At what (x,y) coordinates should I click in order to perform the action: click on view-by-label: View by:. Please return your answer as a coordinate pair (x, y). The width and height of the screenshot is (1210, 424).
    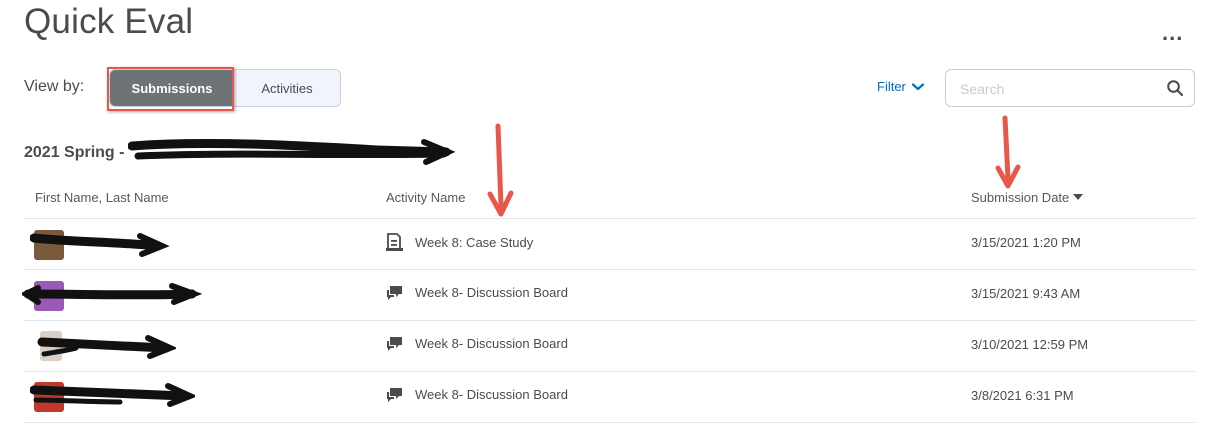
    Looking at the image, I should click on (54, 86).